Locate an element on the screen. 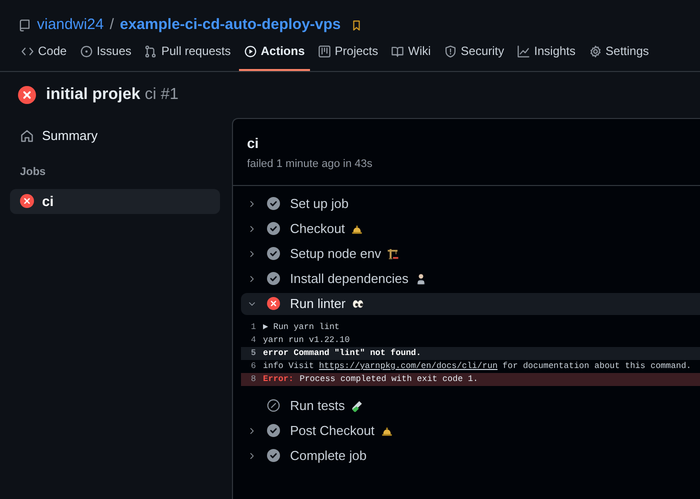 This screenshot has height=499, width=700. eyes-icon is located at coordinates (358, 304).